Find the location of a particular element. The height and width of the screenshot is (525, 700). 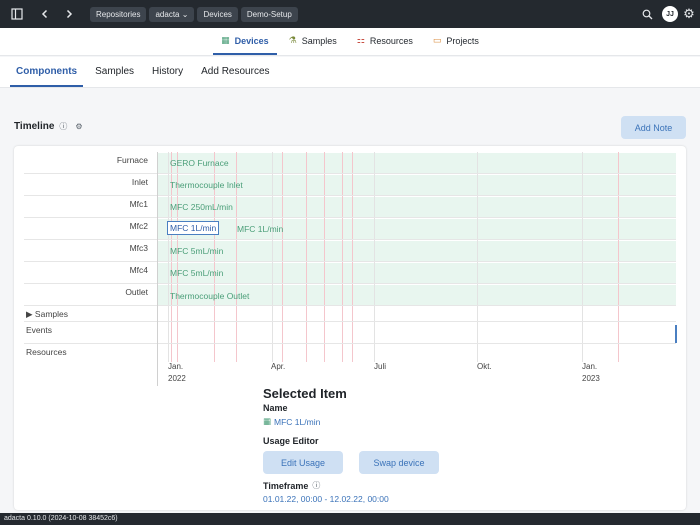

timeline-row: Outlet is located at coordinates (350, 295).